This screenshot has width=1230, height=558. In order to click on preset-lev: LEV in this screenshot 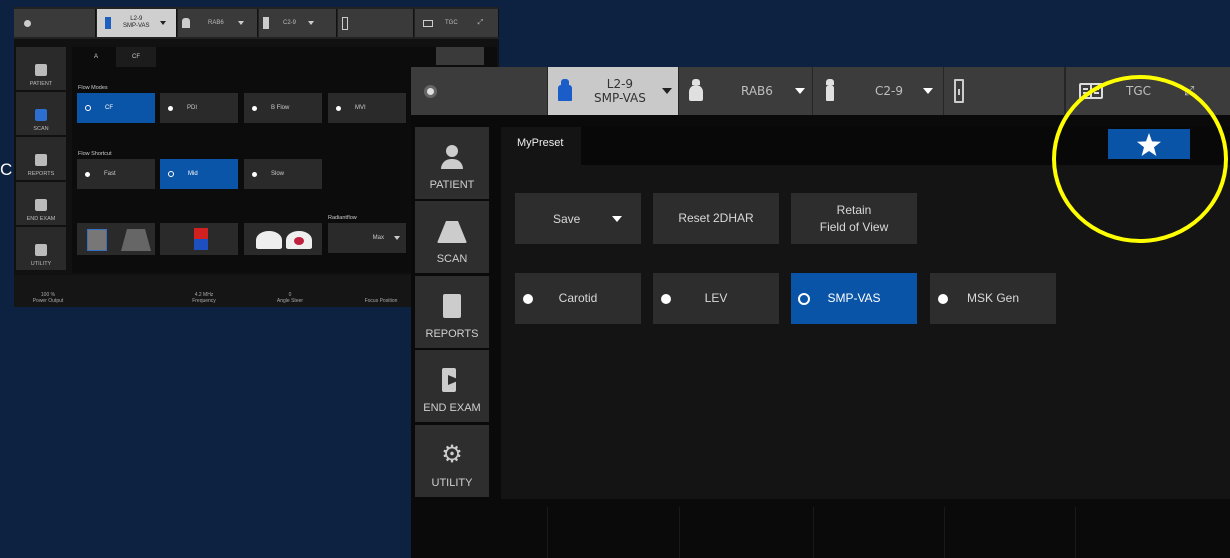, I will do `click(716, 298)`.